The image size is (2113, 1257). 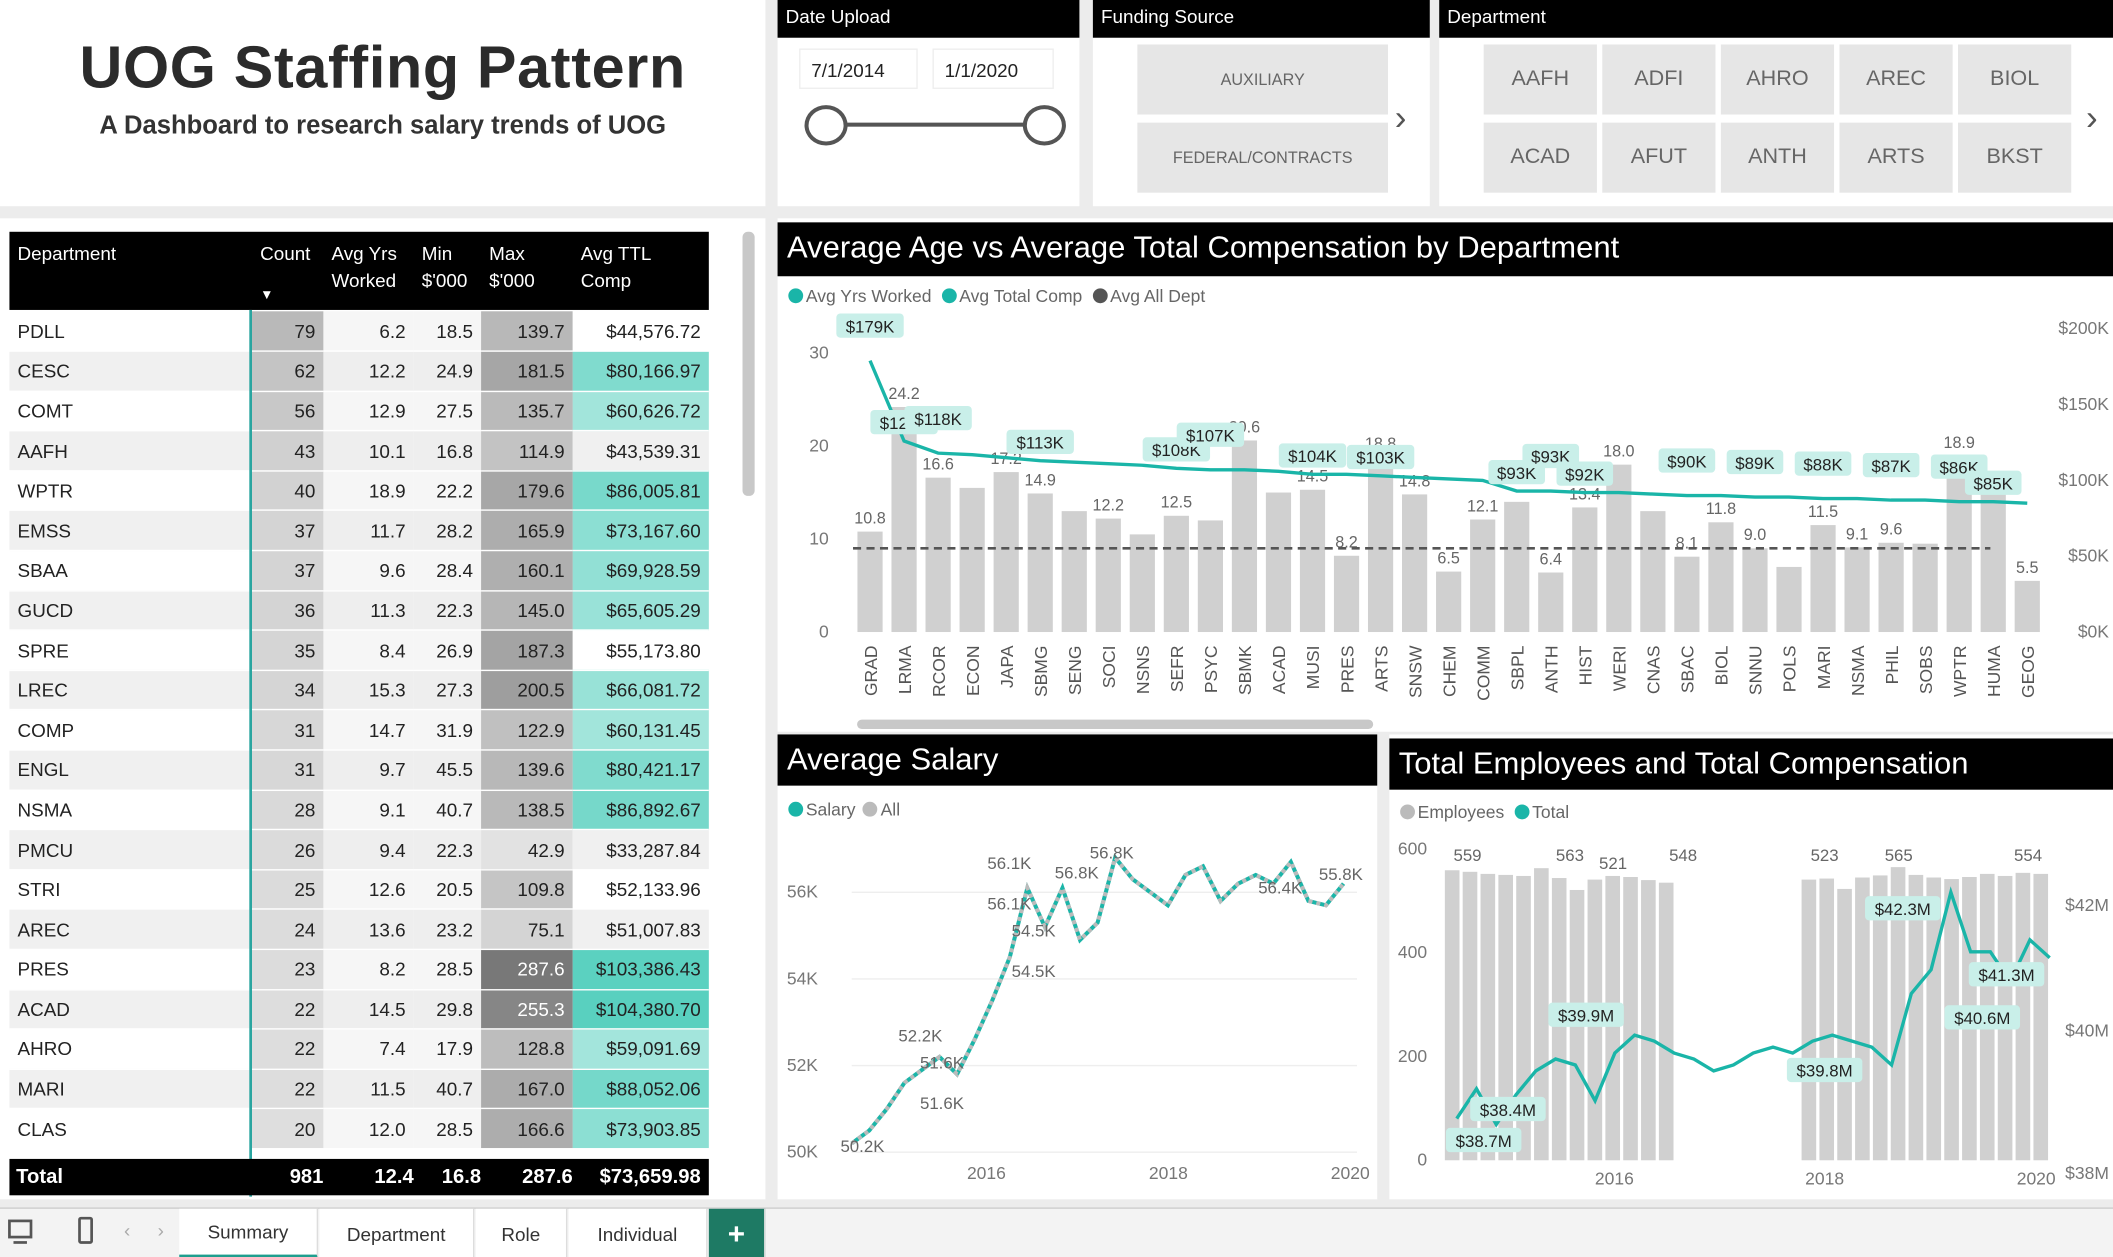 I want to click on table-row: STRI 25 12.6 20.5 109.8 $52,133.96, so click(x=359, y=890).